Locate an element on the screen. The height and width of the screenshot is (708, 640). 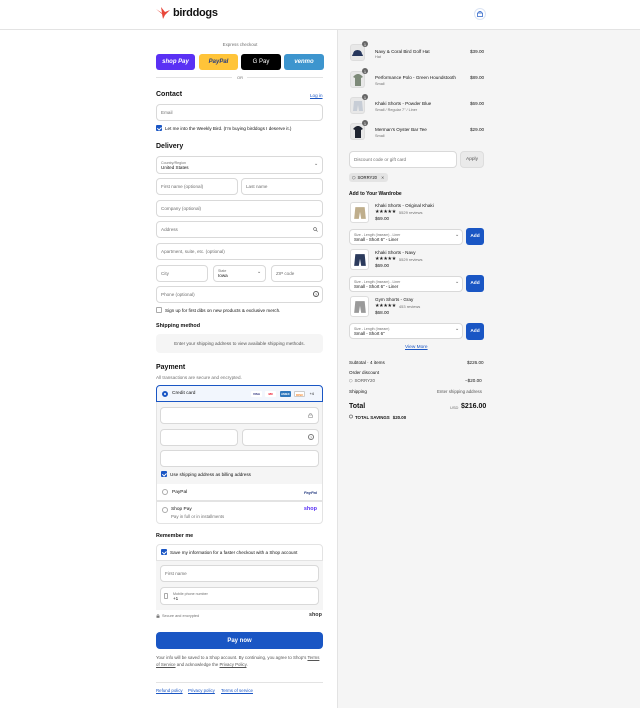
currency-code: USD is located at coordinates (454, 407).